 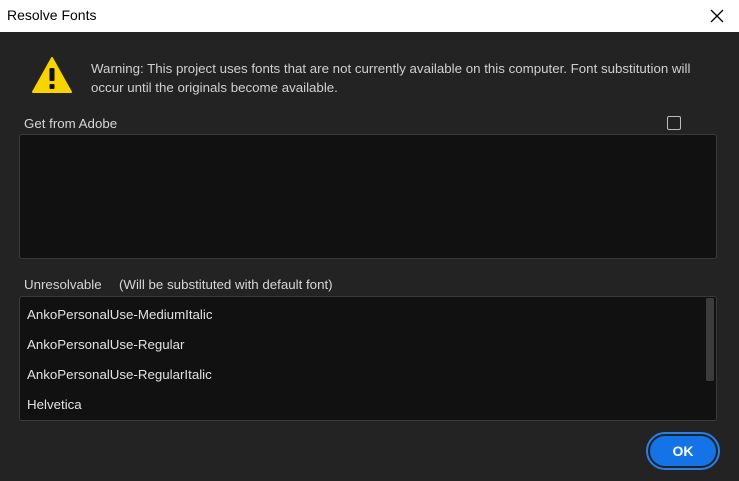 What do you see at coordinates (369, 16) in the screenshot?
I see `title-bar: Resolve Fonts` at bounding box center [369, 16].